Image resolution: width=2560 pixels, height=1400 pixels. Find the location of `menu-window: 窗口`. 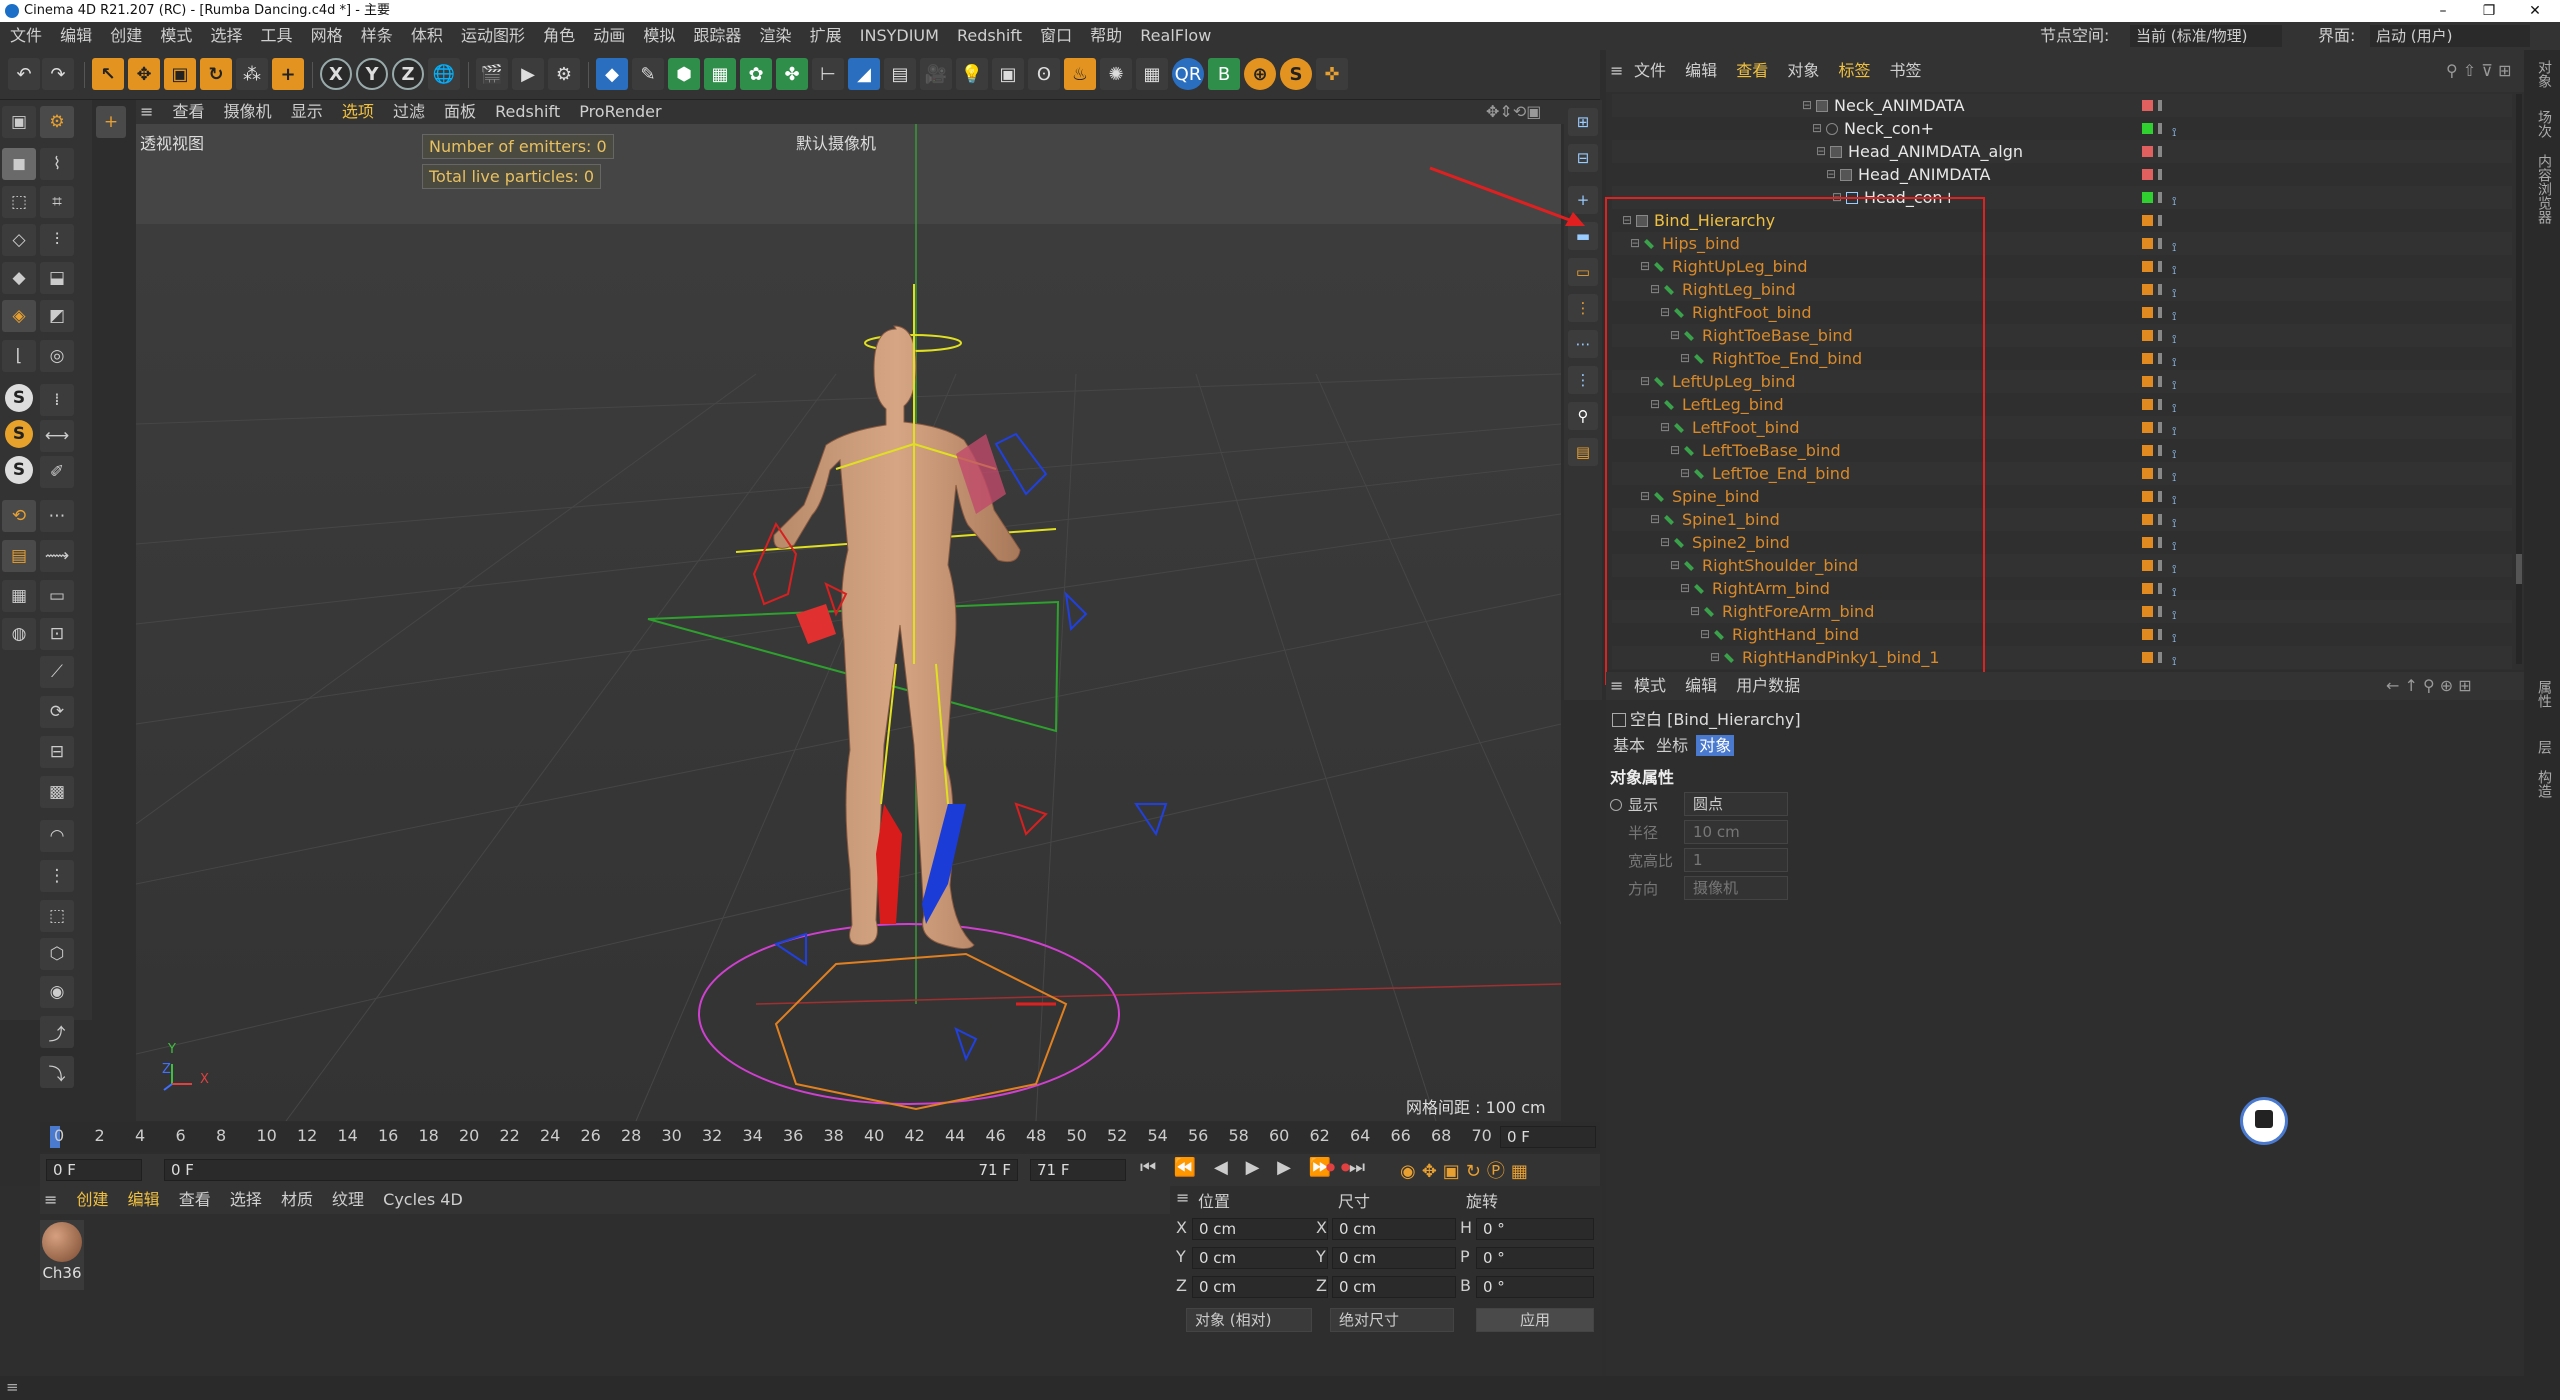

menu-window: 窗口 is located at coordinates (1056, 35).